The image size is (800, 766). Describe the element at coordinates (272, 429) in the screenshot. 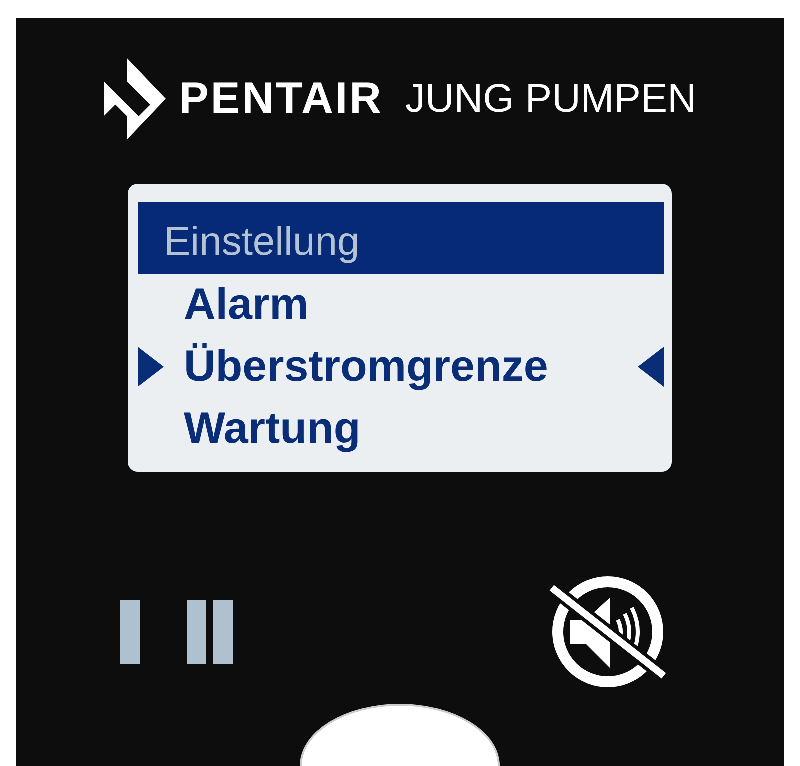

I see `menu-item: Wartung` at that location.